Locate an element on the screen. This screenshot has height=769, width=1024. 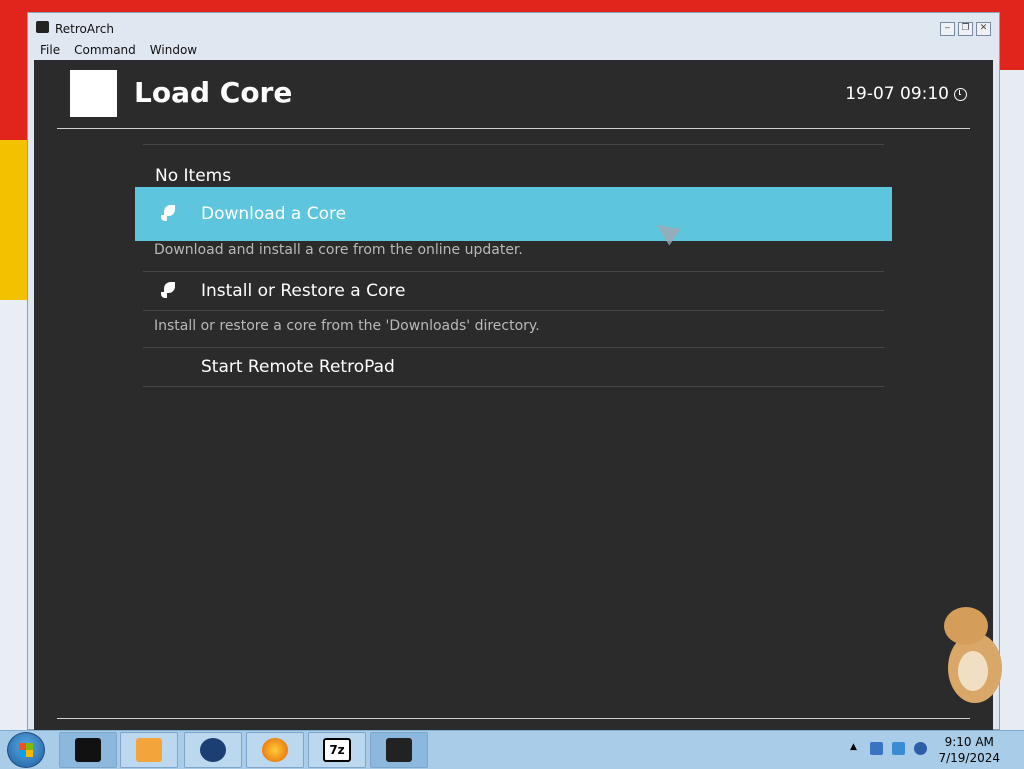
taskbar-app-retroarch is located at coordinates (399, 750).